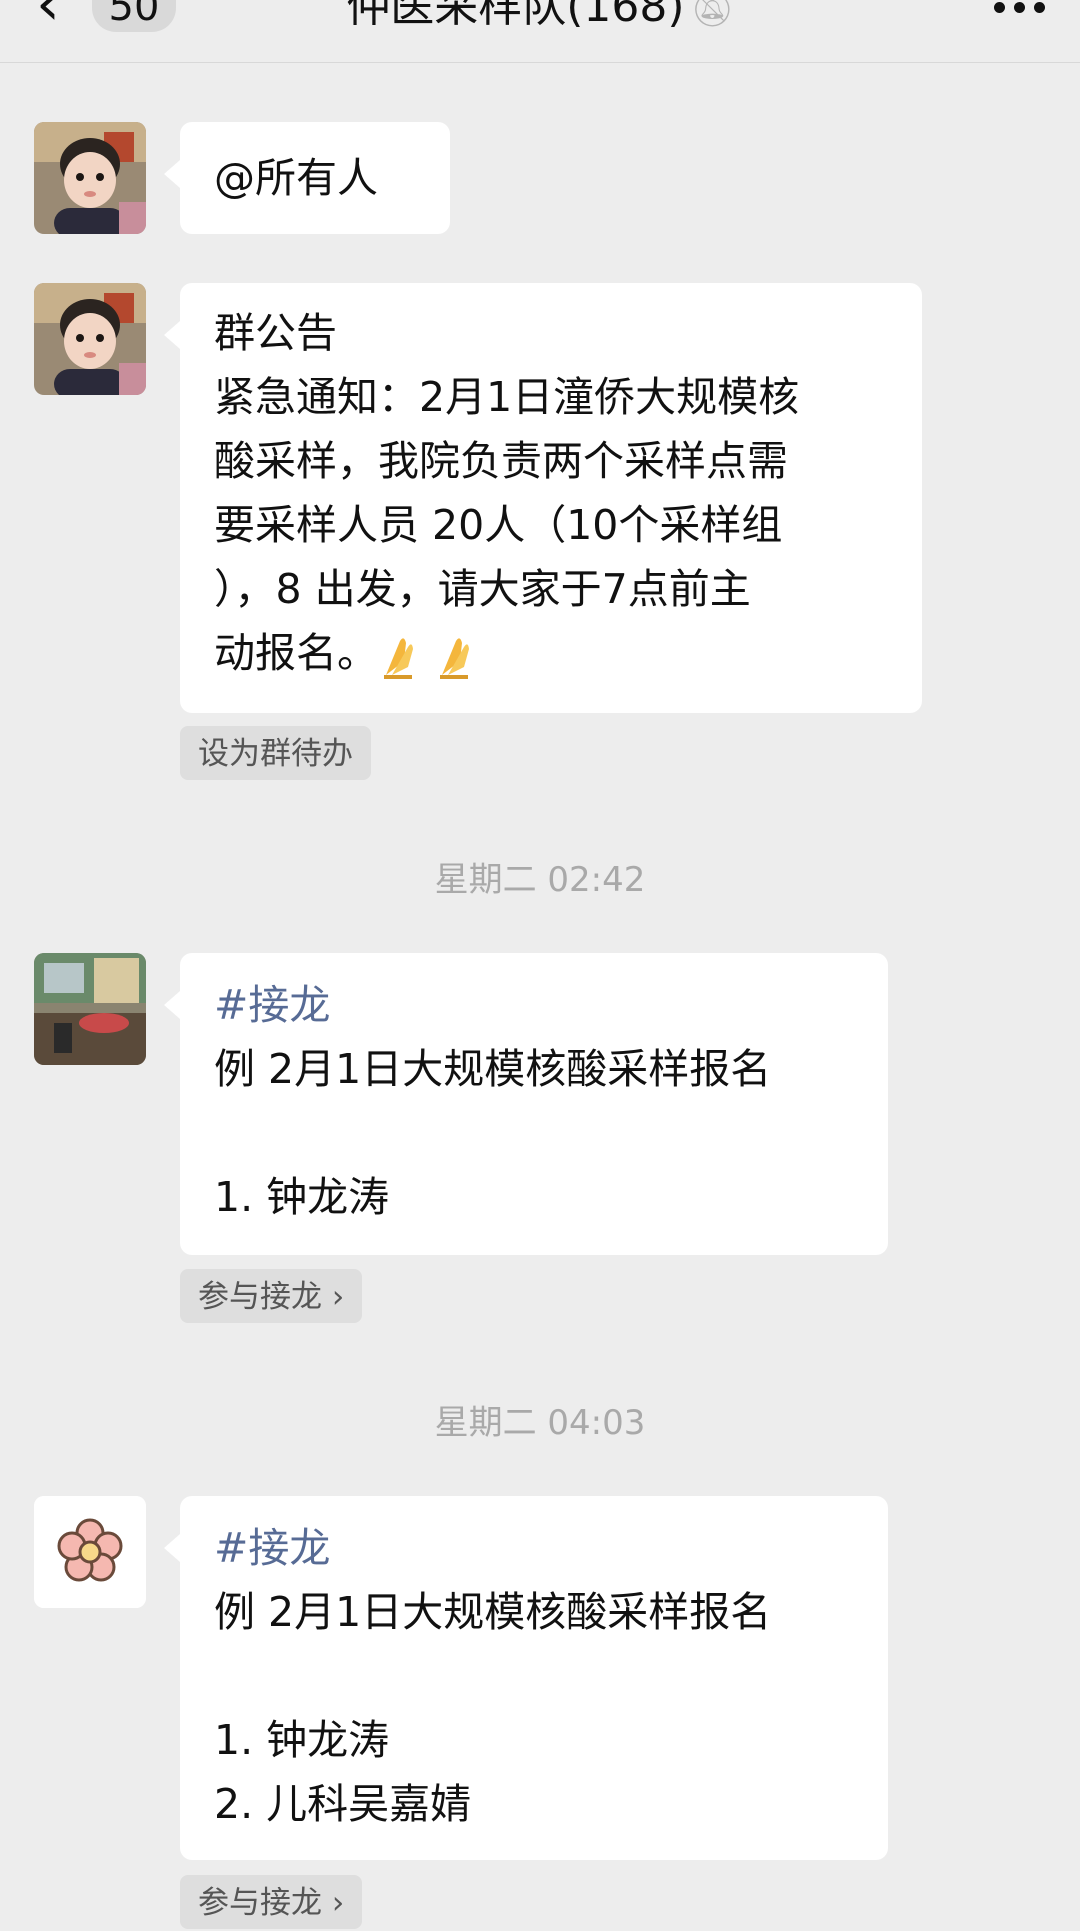 The image size is (1080, 1931). I want to click on message-bubble: @所有人, so click(307, 178).